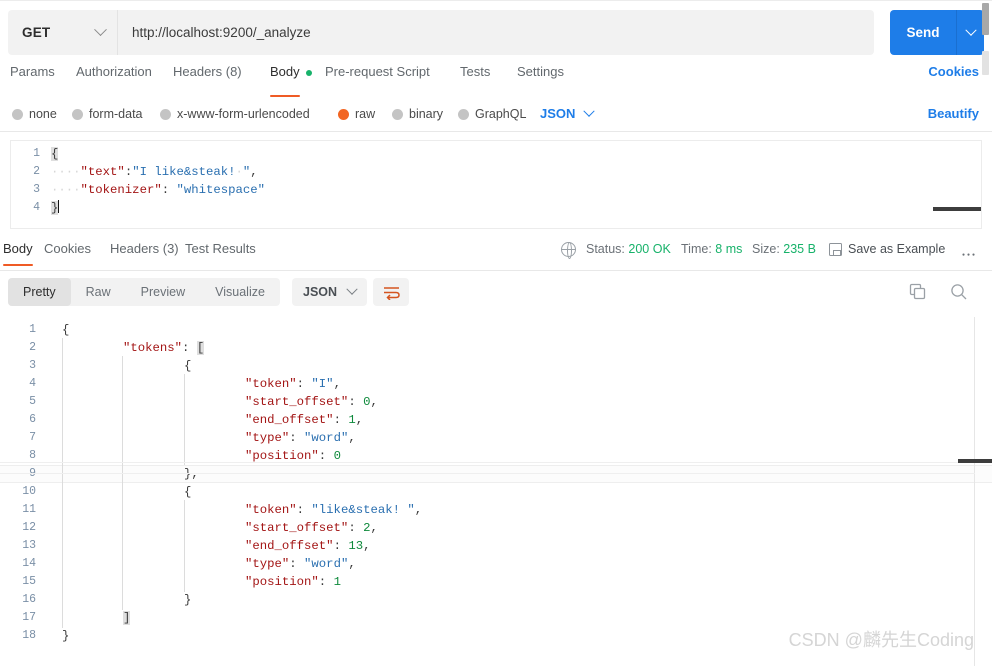 The height and width of the screenshot is (666, 992). I want to click on body-type-raw: raw, so click(356, 114).